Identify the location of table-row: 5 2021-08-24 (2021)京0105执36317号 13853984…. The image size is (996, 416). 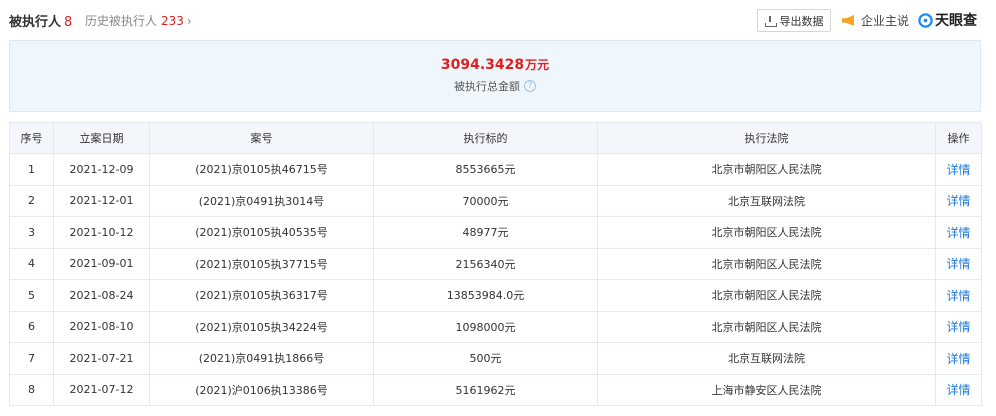
(495, 295).